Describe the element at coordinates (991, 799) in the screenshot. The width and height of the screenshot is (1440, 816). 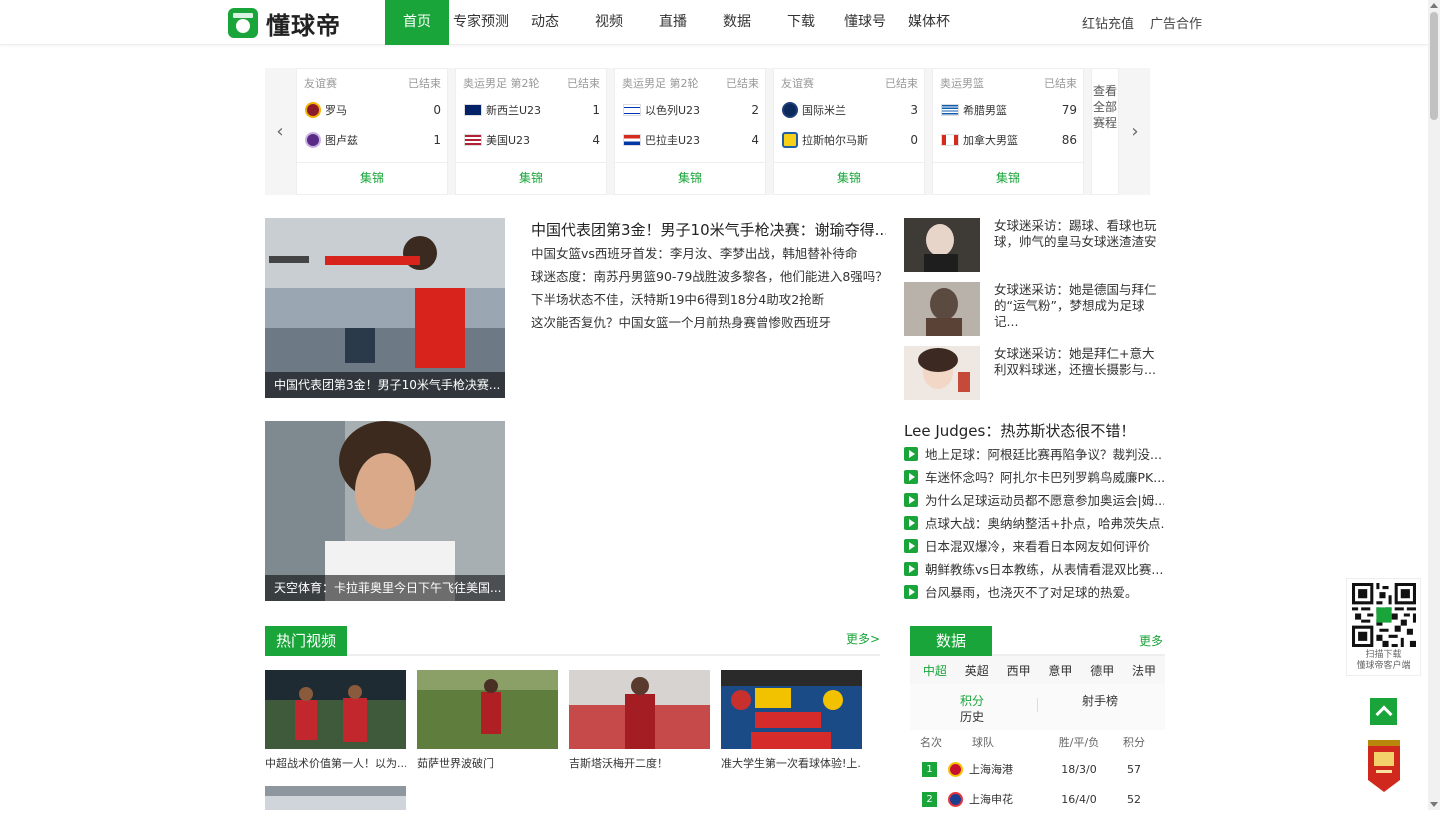
I see `team-name: 上海申花` at that location.